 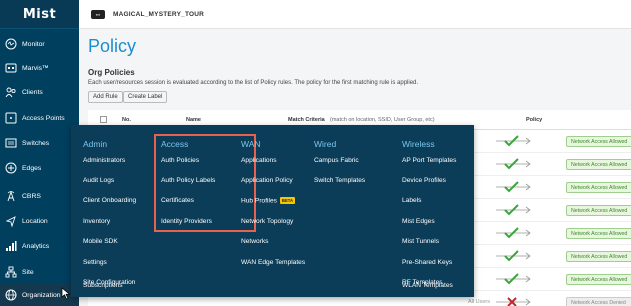 What do you see at coordinates (96, 221) in the screenshot?
I see `menu-item-inventory: Inventory` at bounding box center [96, 221].